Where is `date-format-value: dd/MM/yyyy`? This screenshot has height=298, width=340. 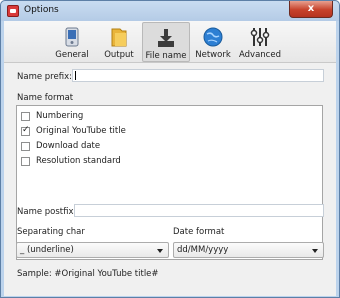
date-format-value: dd/MM/yyyy is located at coordinates (203, 250).